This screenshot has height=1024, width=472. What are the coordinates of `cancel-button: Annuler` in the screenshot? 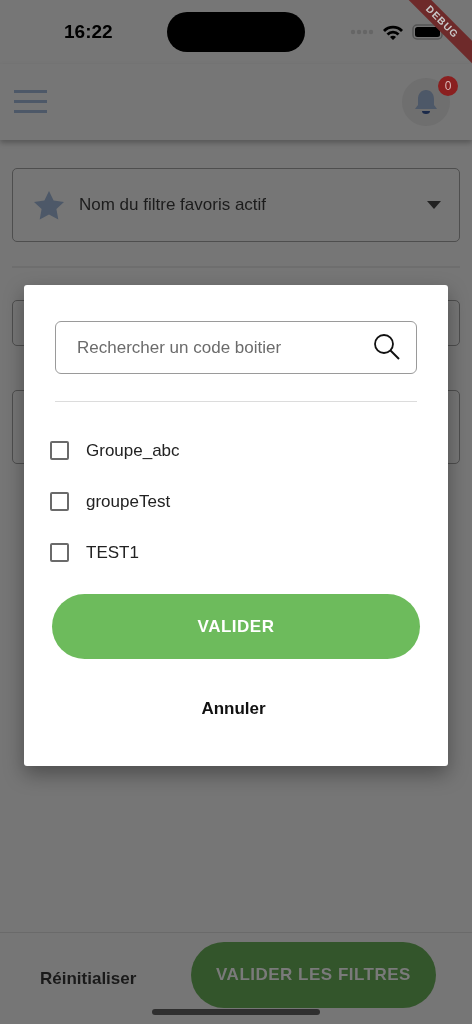 It's located at (233, 709).